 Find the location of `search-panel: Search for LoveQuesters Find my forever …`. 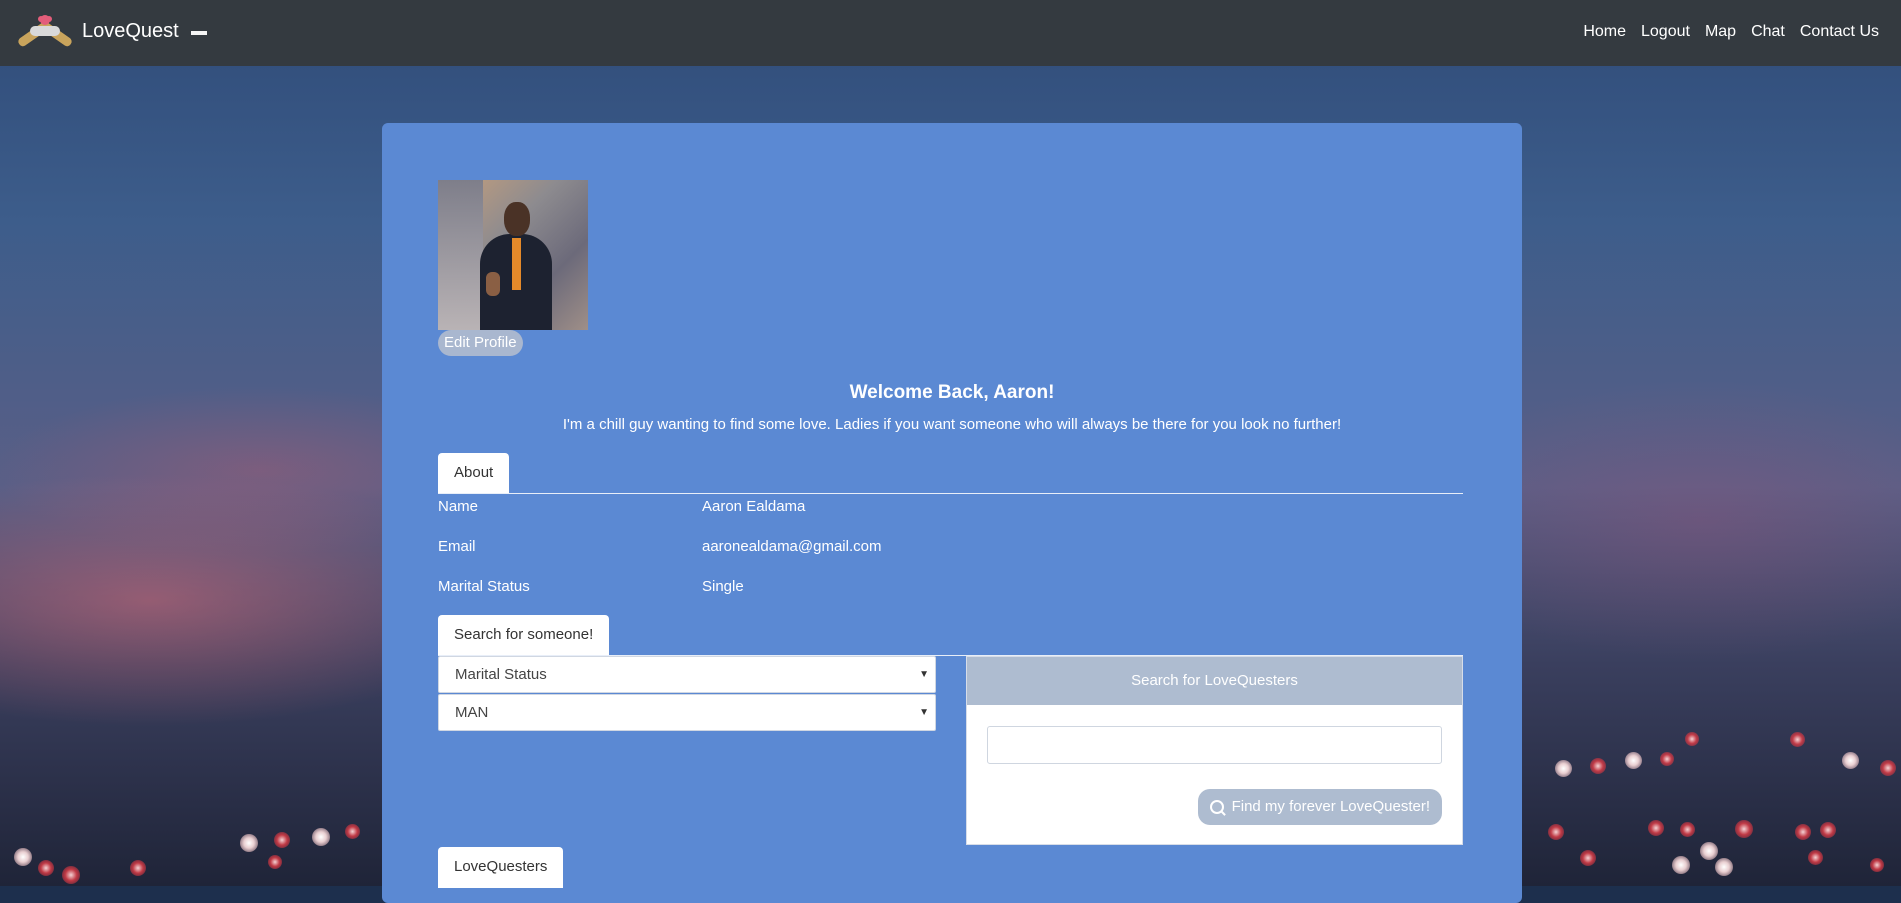

search-panel: Search for LoveQuesters Find my forever … is located at coordinates (1214, 750).